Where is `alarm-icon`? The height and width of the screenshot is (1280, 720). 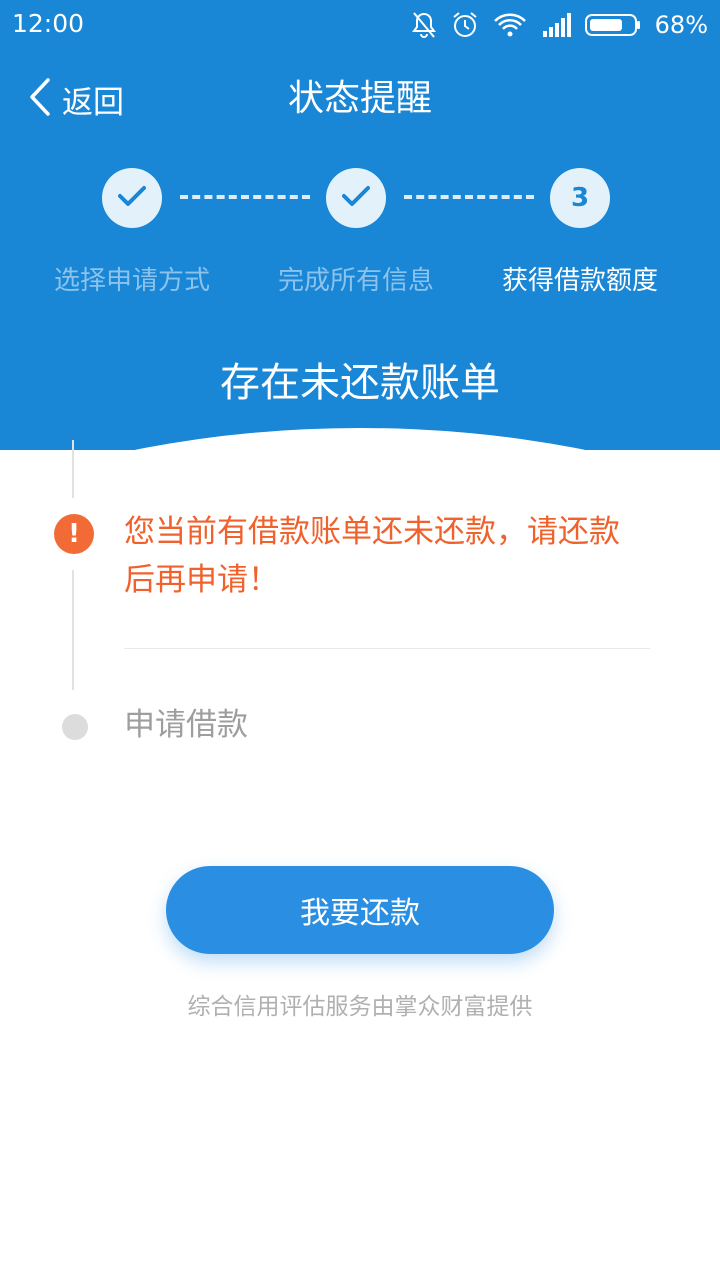 alarm-icon is located at coordinates (465, 25).